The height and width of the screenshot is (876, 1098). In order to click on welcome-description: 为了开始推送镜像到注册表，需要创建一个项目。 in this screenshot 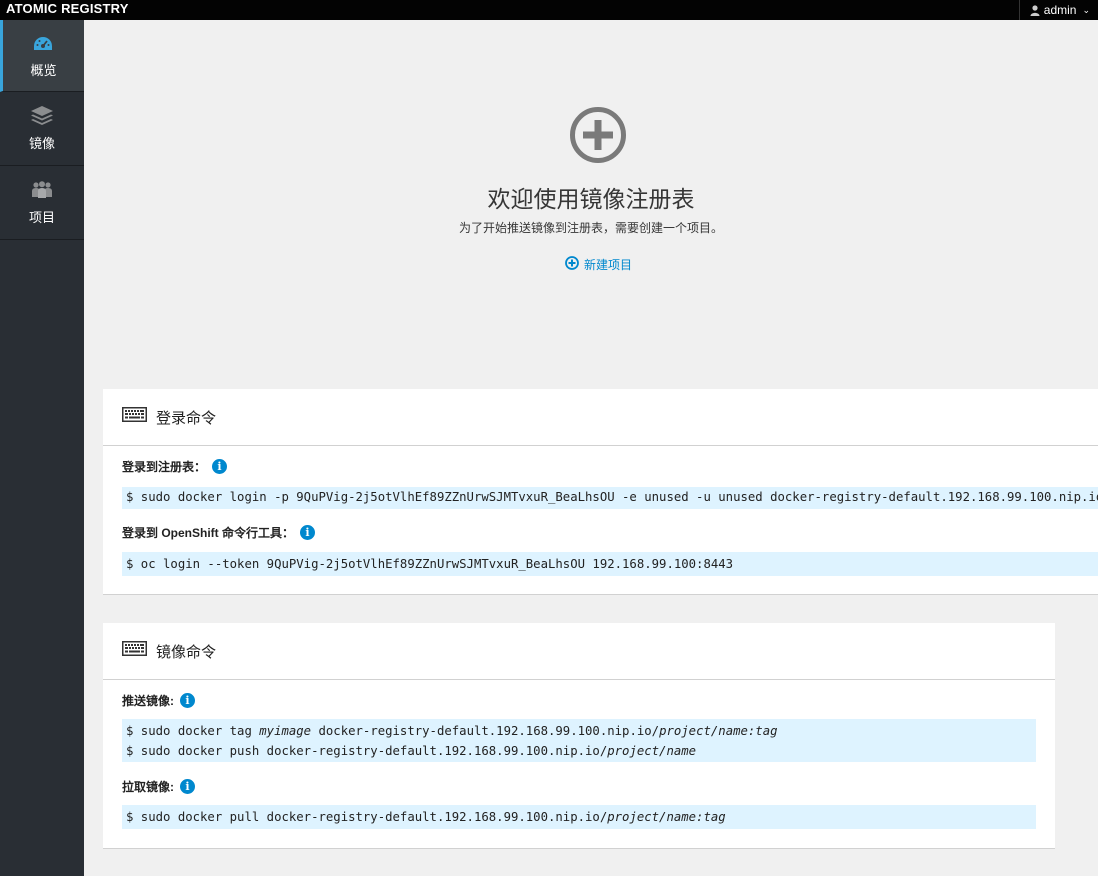, I will do `click(590, 228)`.